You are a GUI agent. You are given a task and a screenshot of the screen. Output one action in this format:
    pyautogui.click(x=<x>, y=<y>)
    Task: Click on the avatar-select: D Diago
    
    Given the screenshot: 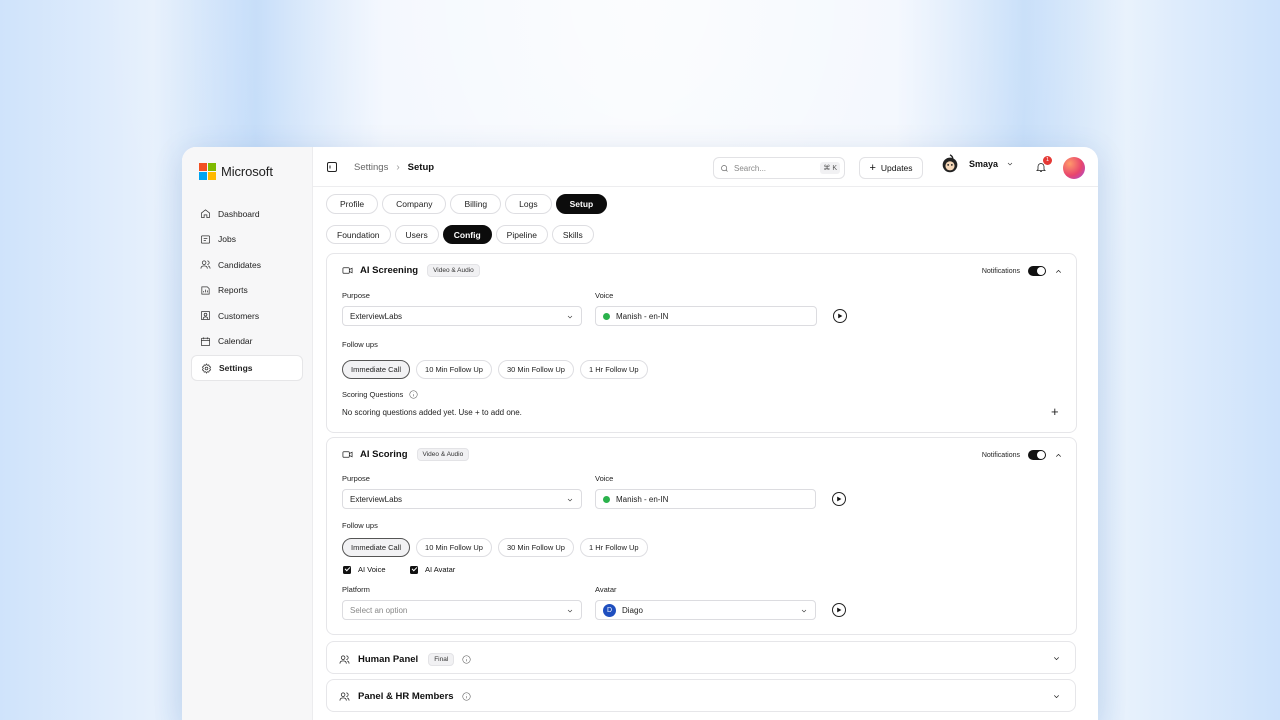 What is the action you would take?
    pyautogui.click(x=705, y=610)
    